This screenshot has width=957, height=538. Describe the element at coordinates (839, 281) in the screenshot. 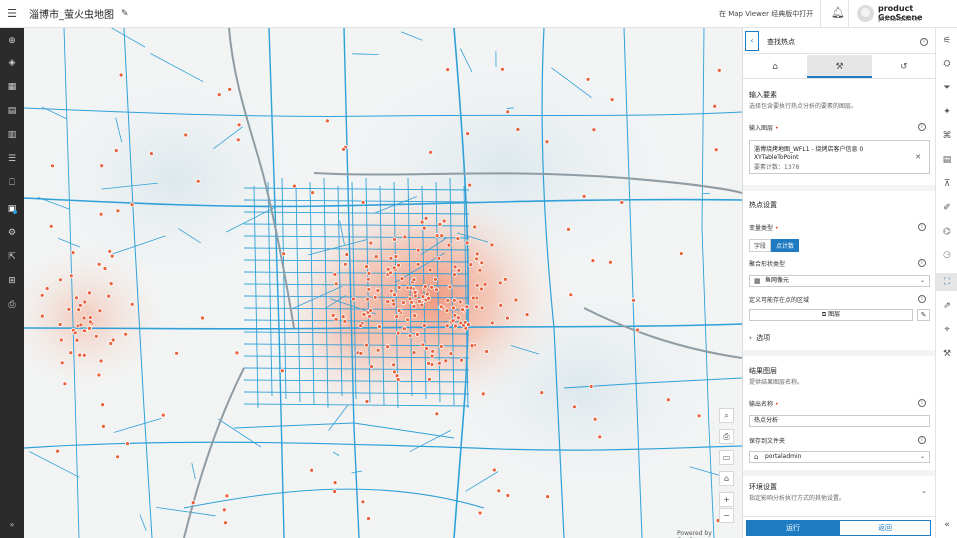

I see `aggregation-select: ▦ 鱼网像元 ⌄` at that location.